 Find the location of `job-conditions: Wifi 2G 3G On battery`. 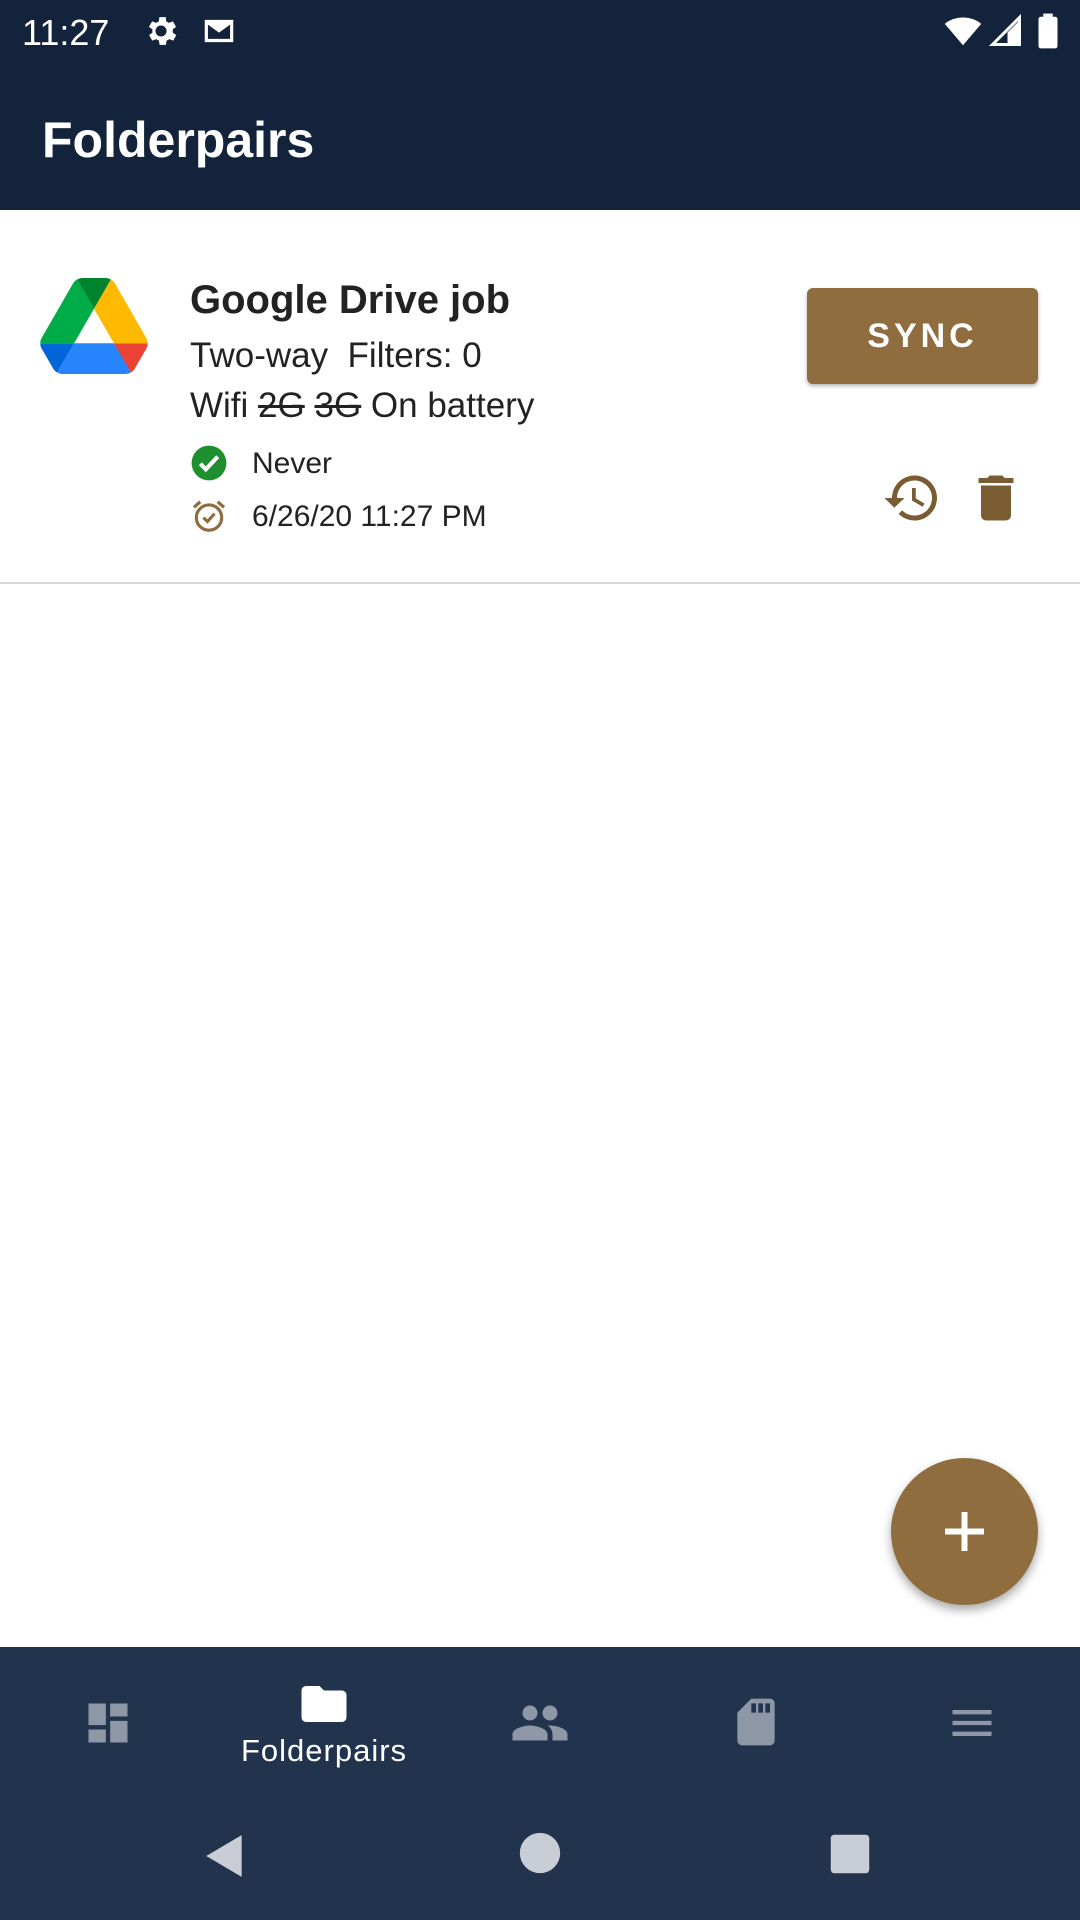

job-conditions: Wifi 2G 3G On battery is located at coordinates (362, 406).